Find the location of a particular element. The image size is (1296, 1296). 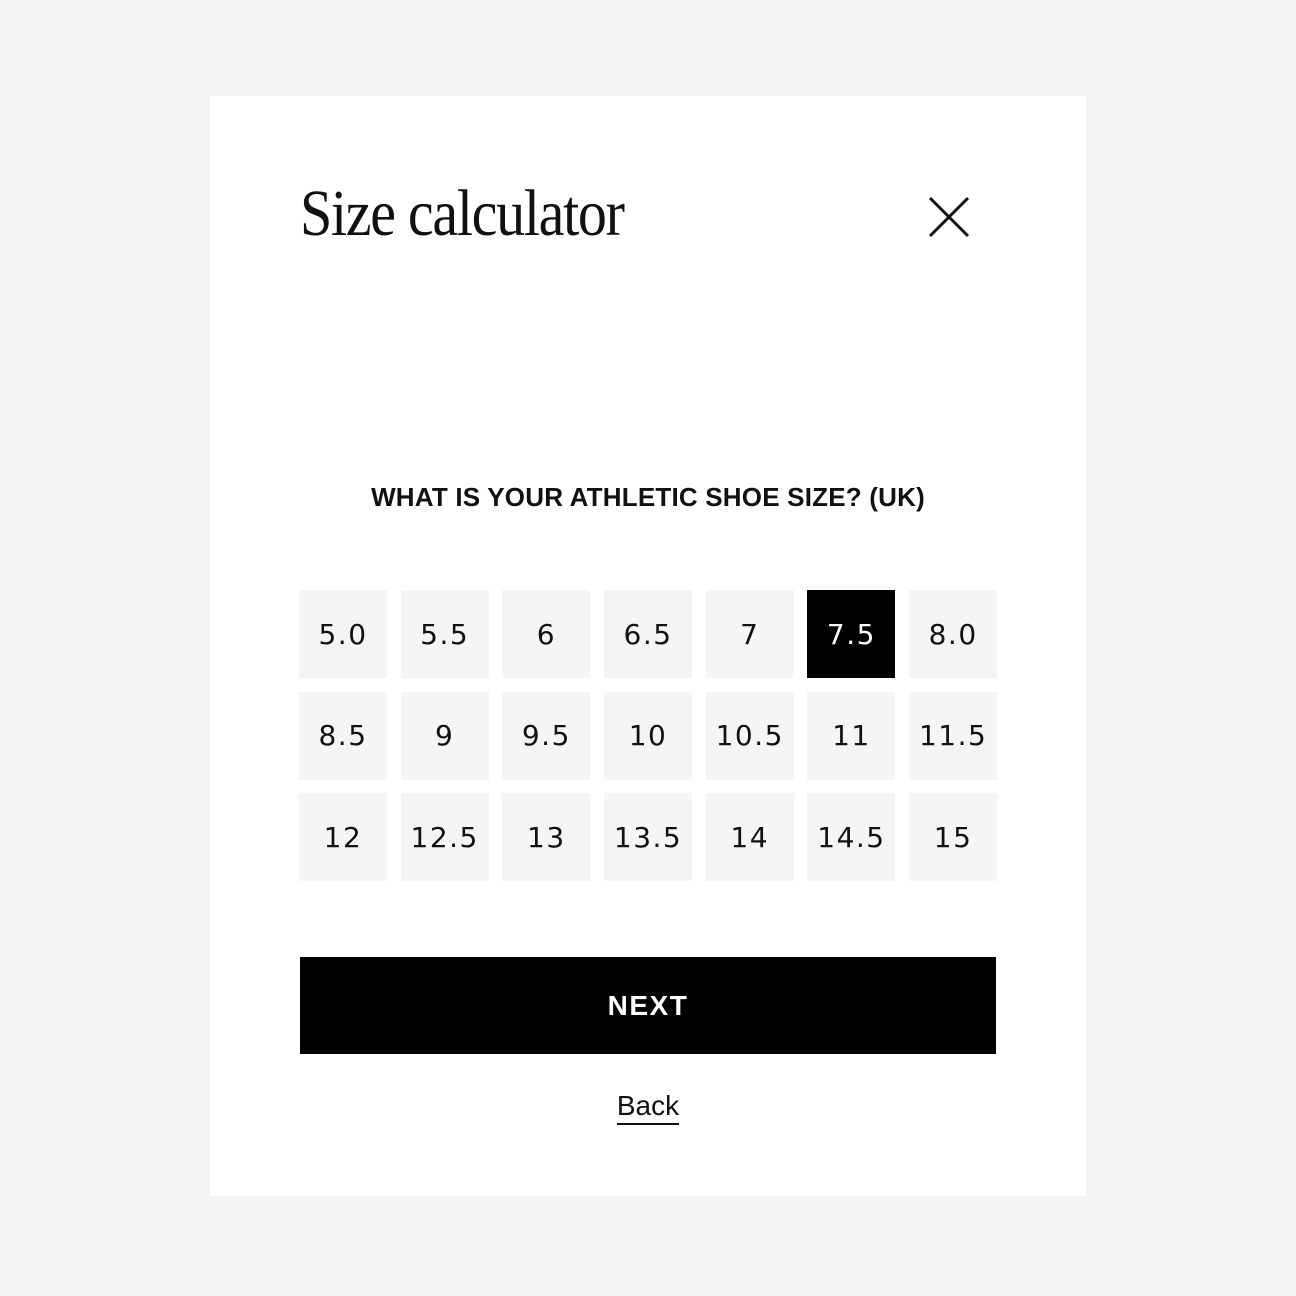

size-option: 13.5 is located at coordinates (648, 837).